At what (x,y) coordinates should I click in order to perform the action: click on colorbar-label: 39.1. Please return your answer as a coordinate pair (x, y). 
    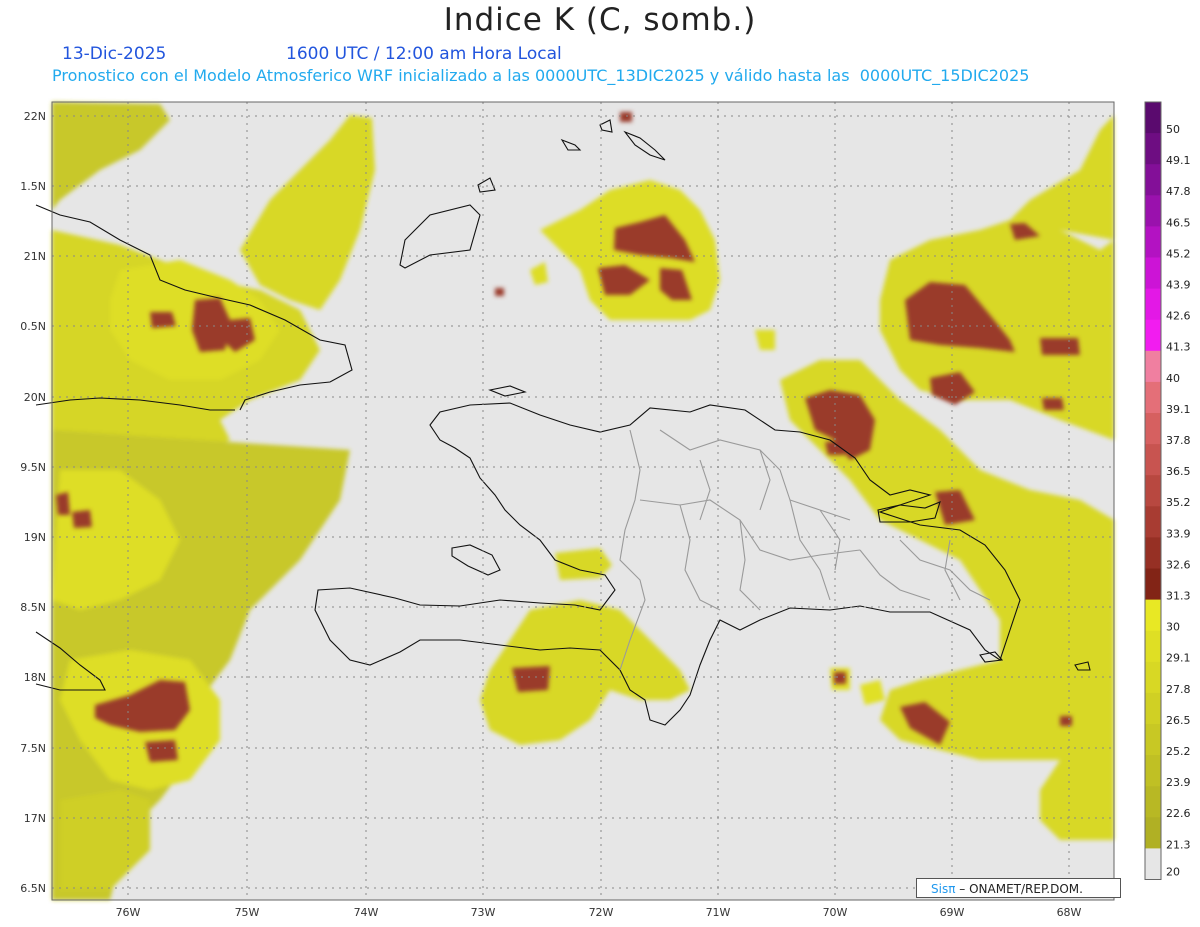
    Looking at the image, I should click on (1178, 409).